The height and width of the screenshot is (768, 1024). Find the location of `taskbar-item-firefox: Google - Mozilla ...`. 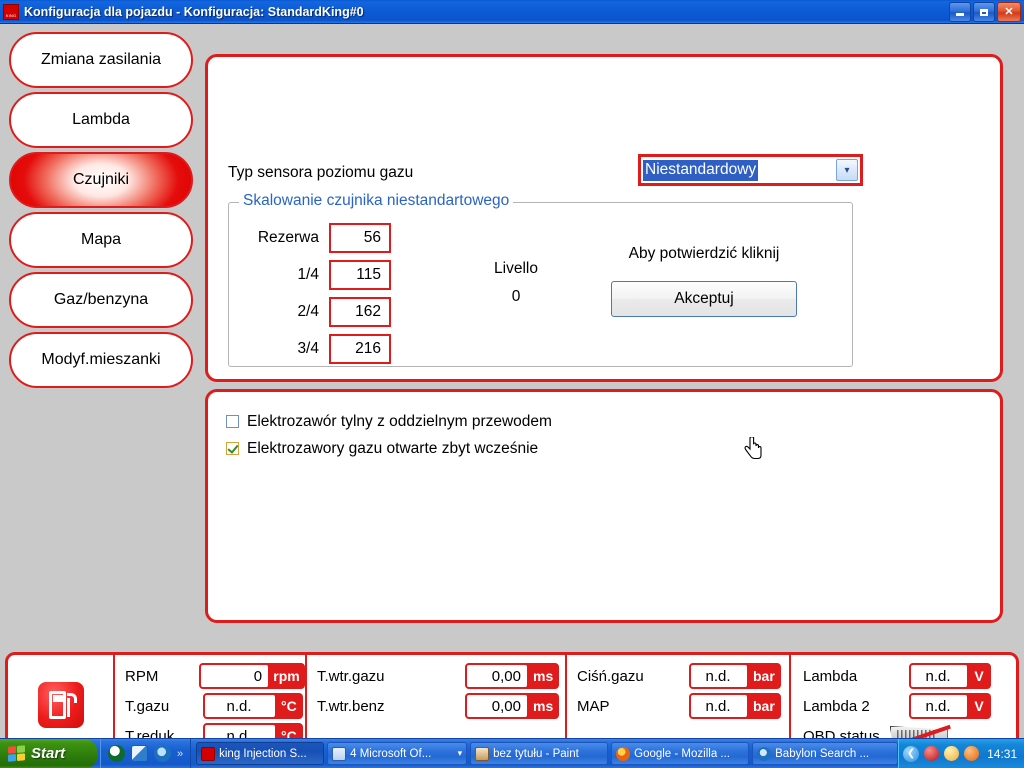

taskbar-item-firefox: Google - Mozilla ... is located at coordinates (680, 753).